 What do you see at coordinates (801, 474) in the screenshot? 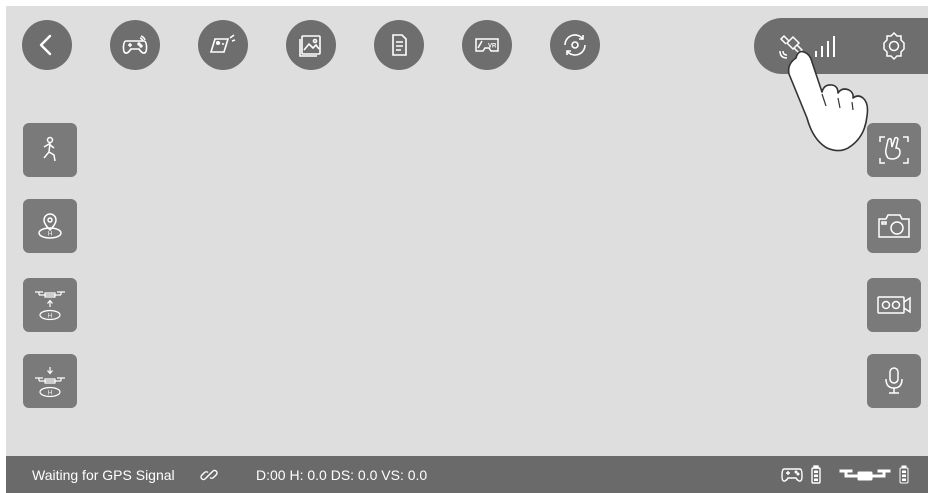
I see `controller-battery-icon` at bounding box center [801, 474].